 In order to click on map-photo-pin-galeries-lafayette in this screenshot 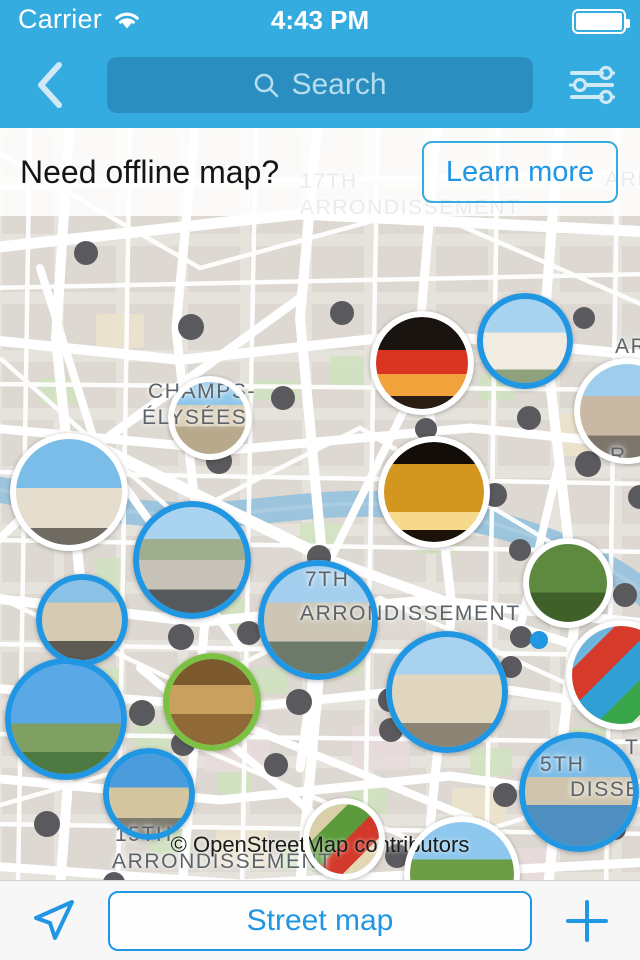, I will do `click(434, 492)`.